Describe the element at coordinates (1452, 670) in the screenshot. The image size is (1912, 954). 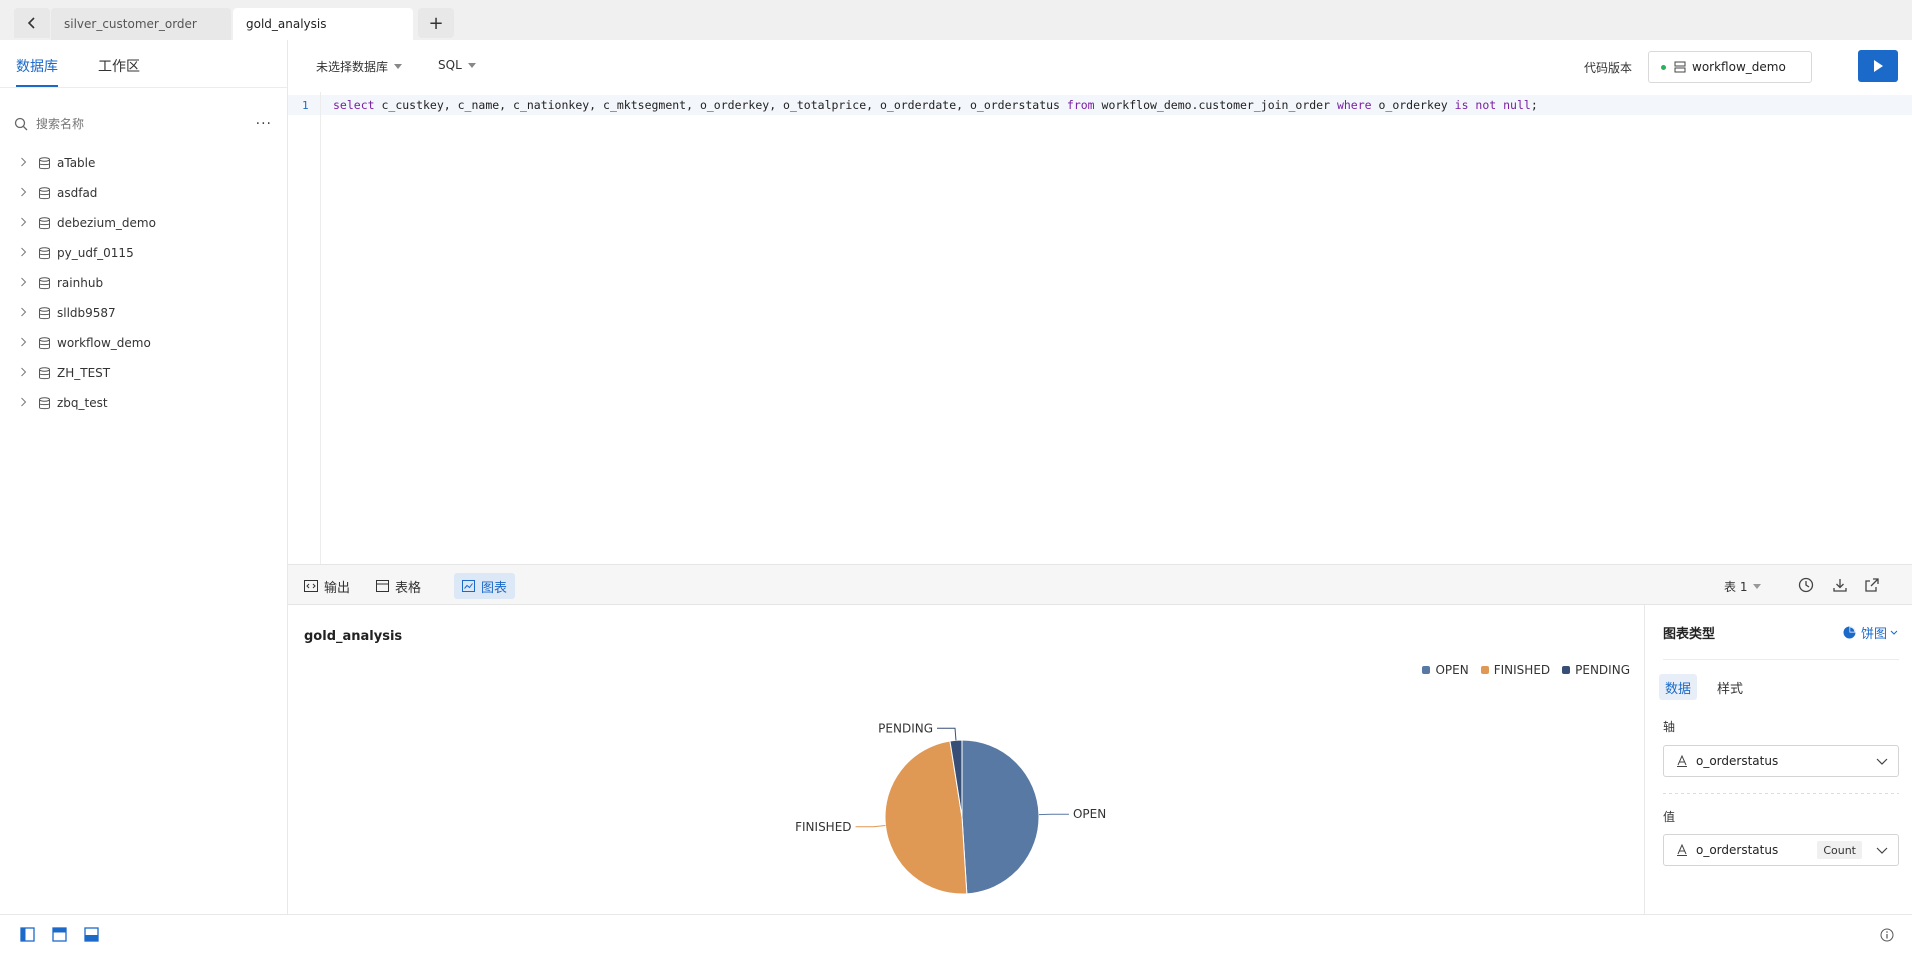
I see `legend-label: OPEN` at that location.